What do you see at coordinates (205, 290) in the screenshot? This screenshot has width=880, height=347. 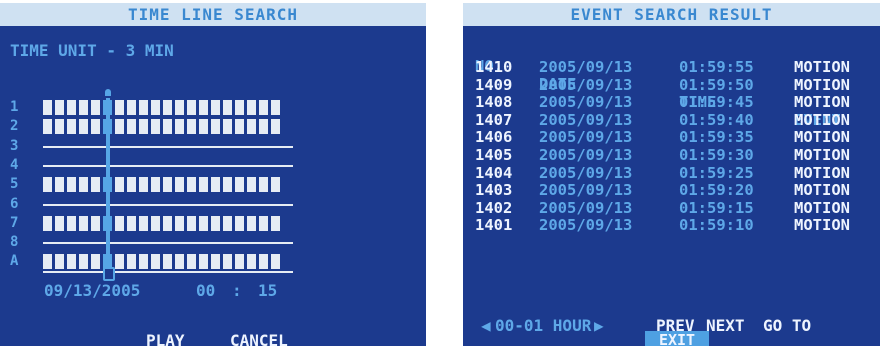 I see `search-hour-field: 00` at bounding box center [205, 290].